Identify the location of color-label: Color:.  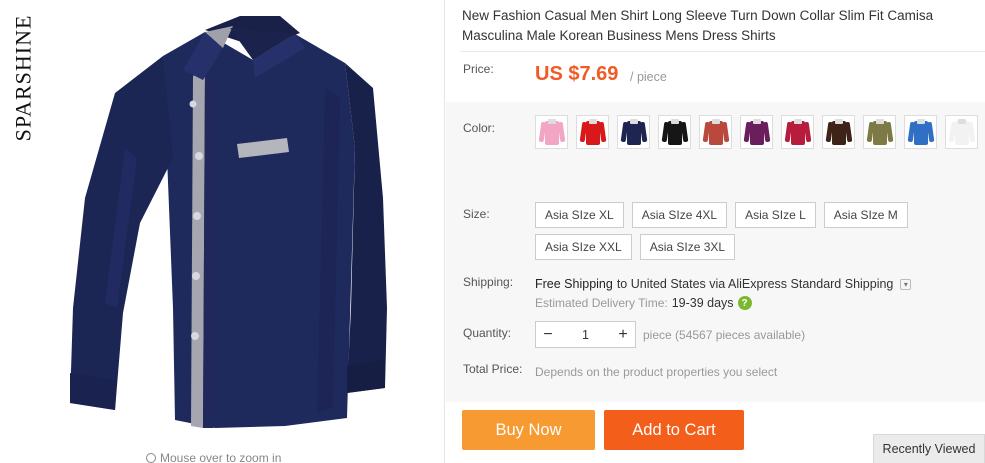
(479, 128).